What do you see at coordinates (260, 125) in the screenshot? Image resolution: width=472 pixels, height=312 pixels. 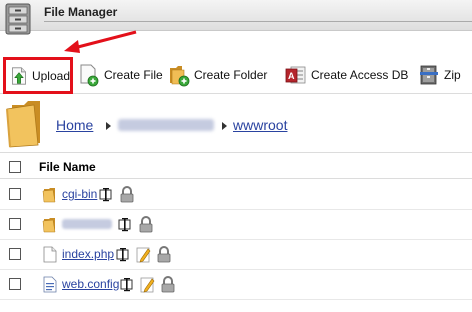 I see `breadcrumb-current-link: wwwroot` at bounding box center [260, 125].